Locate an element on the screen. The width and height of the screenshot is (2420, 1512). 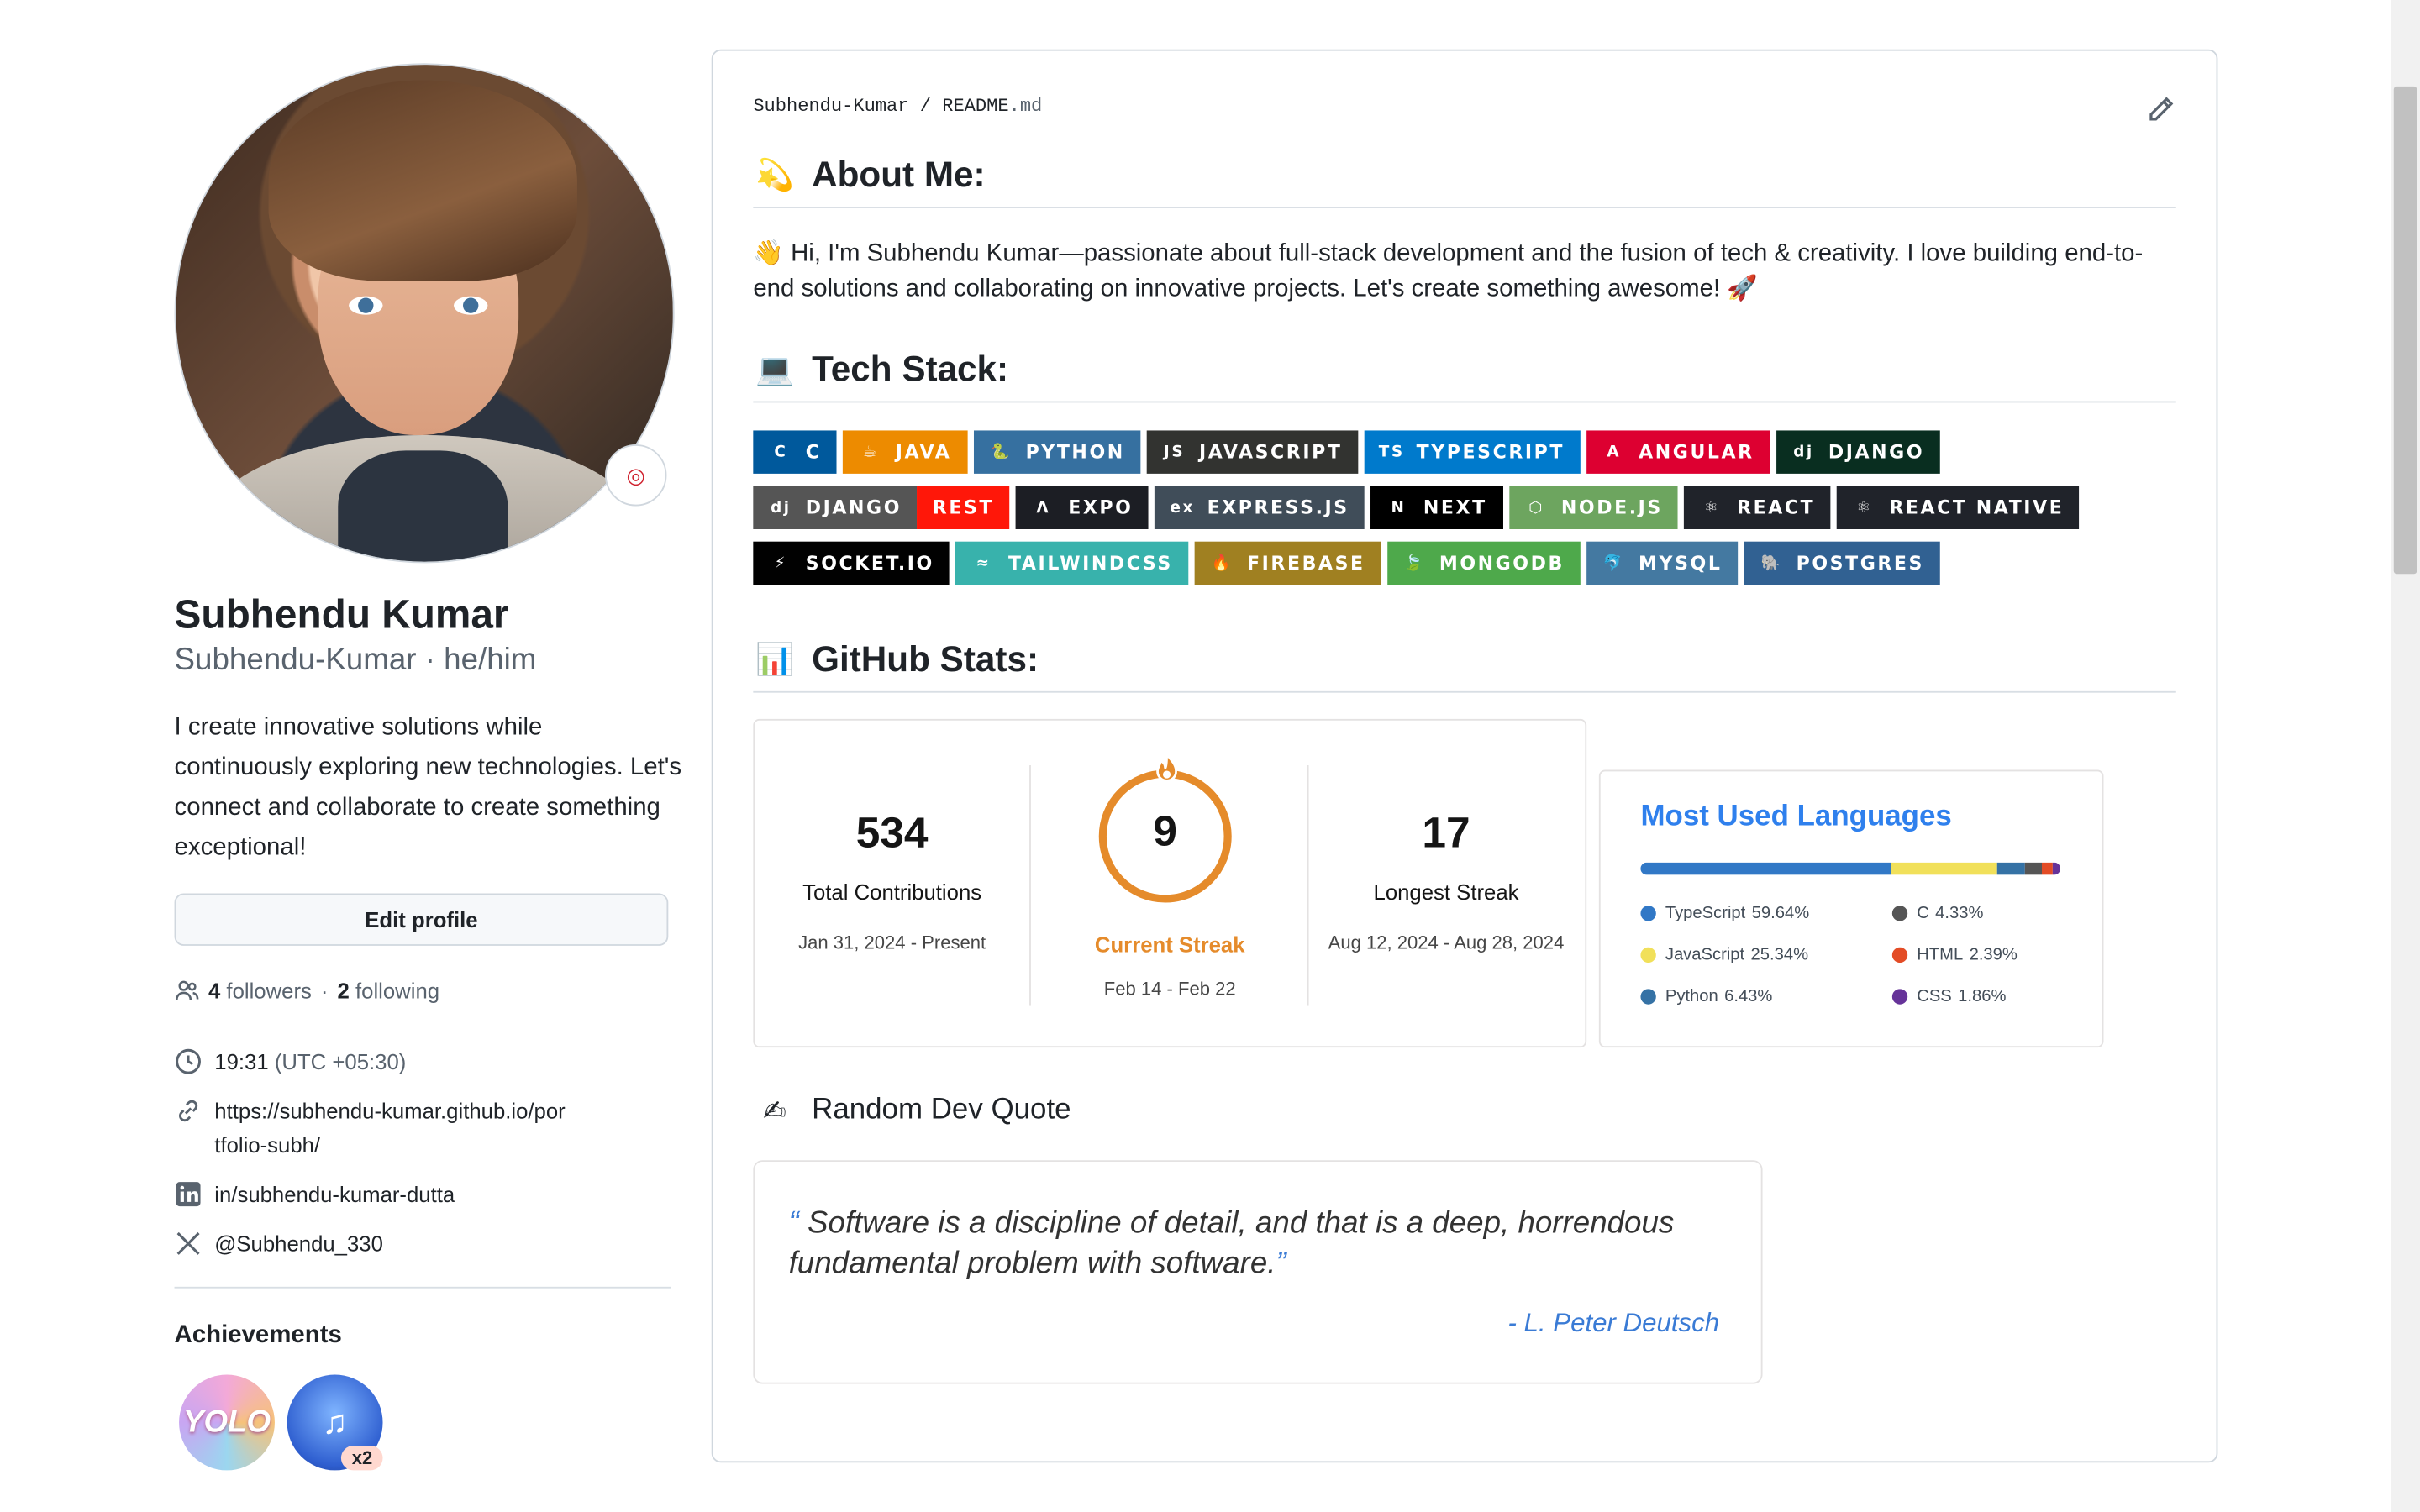
timezone-value: (UTC +05:30) is located at coordinates (340, 1061).